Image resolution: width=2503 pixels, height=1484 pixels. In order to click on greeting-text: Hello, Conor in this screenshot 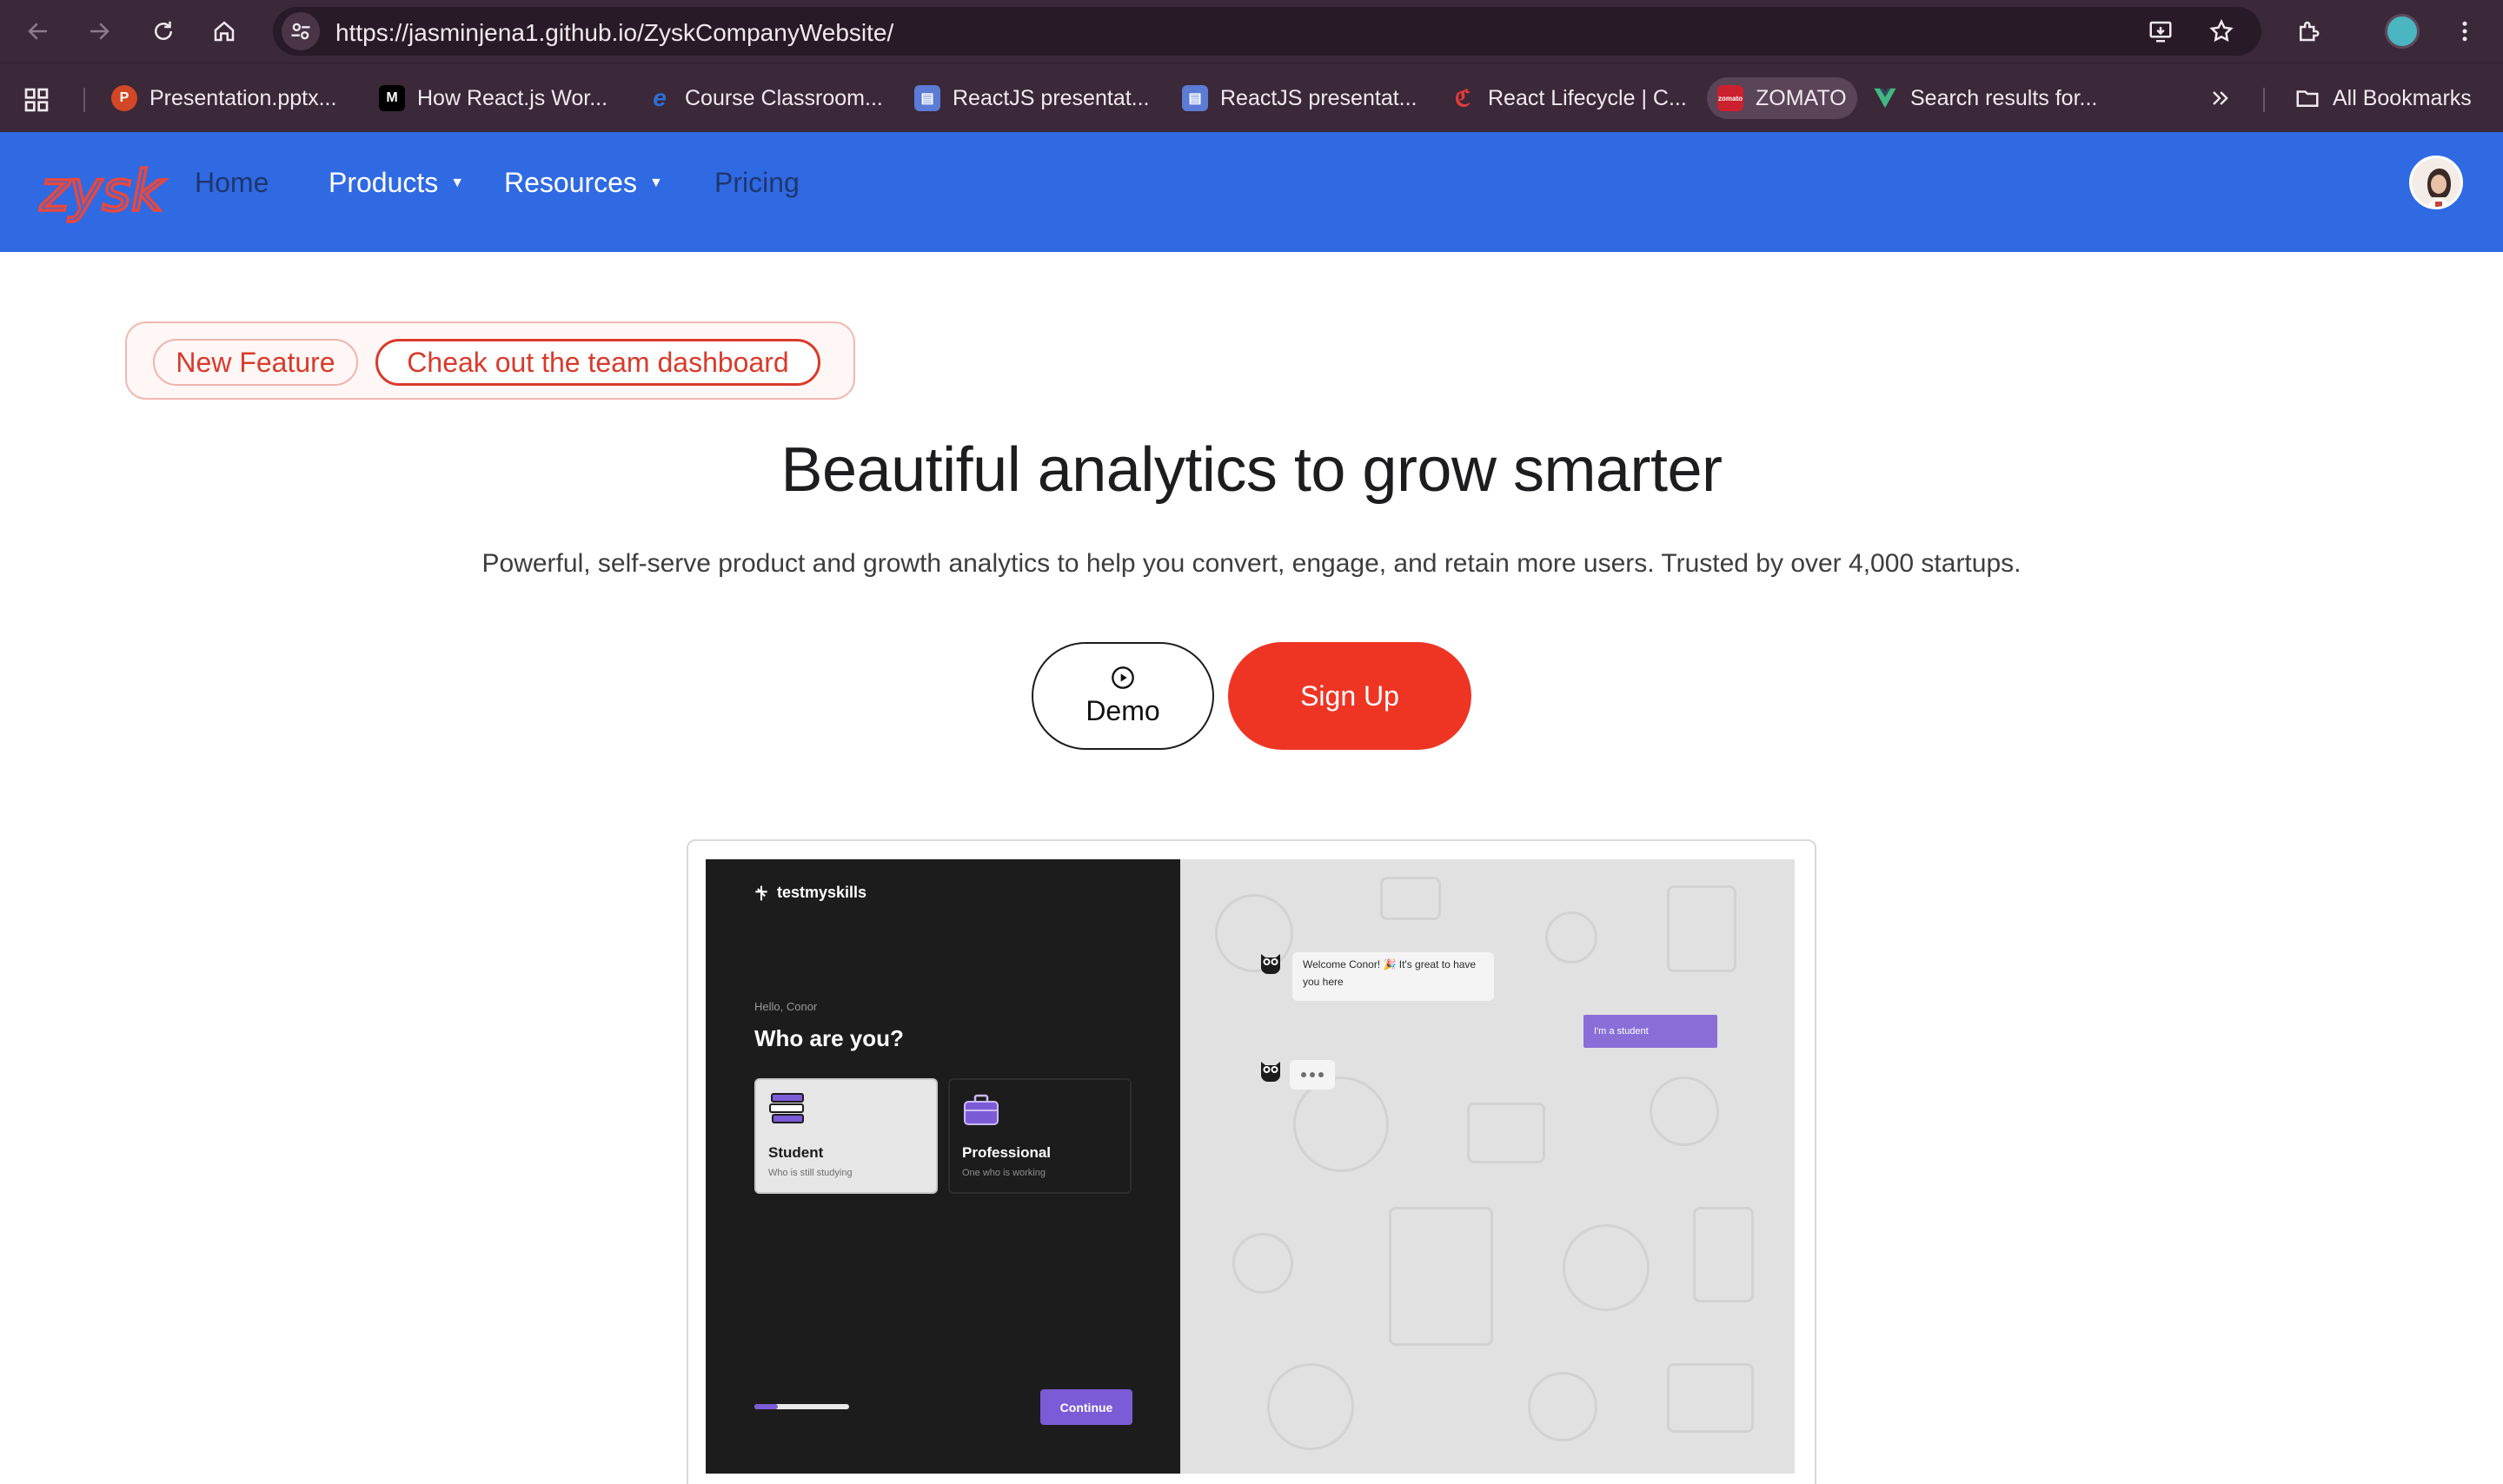, I will do `click(786, 1006)`.